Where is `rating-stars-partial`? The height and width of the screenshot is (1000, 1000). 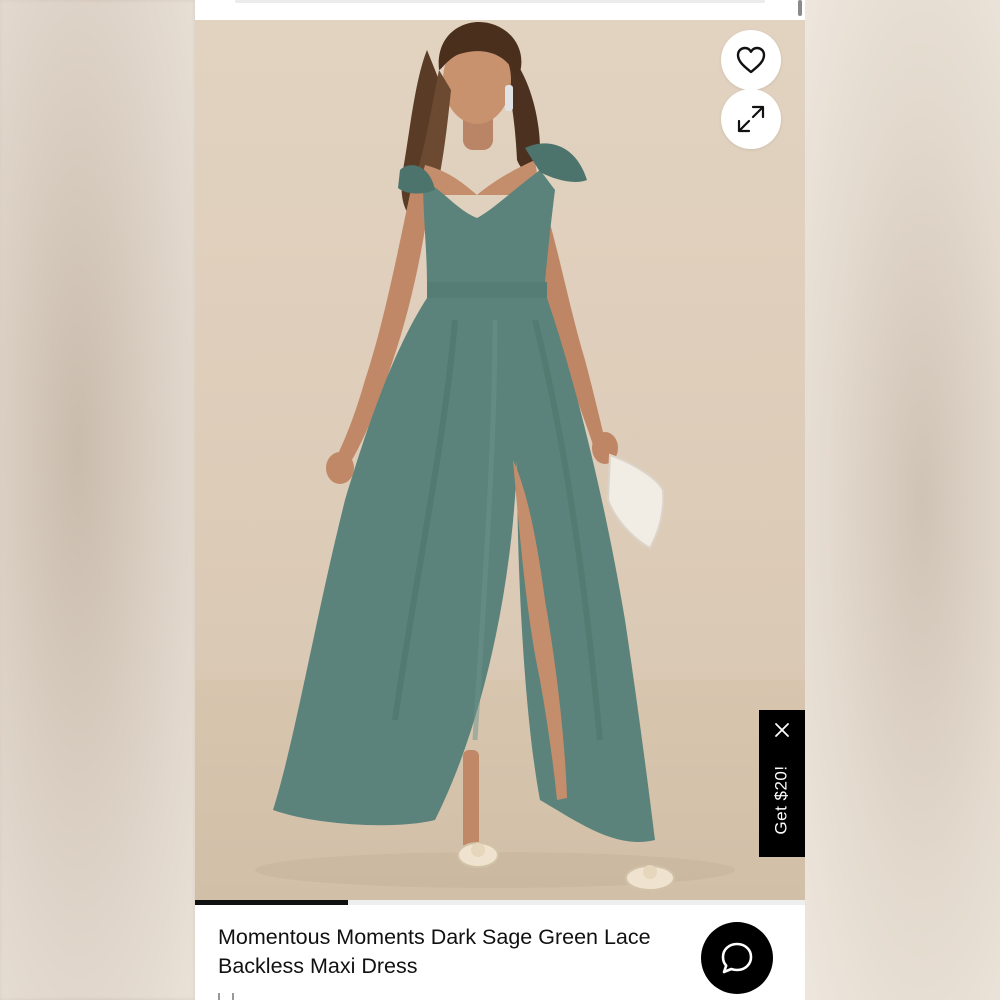
rating-stars-partial is located at coordinates (226, 996).